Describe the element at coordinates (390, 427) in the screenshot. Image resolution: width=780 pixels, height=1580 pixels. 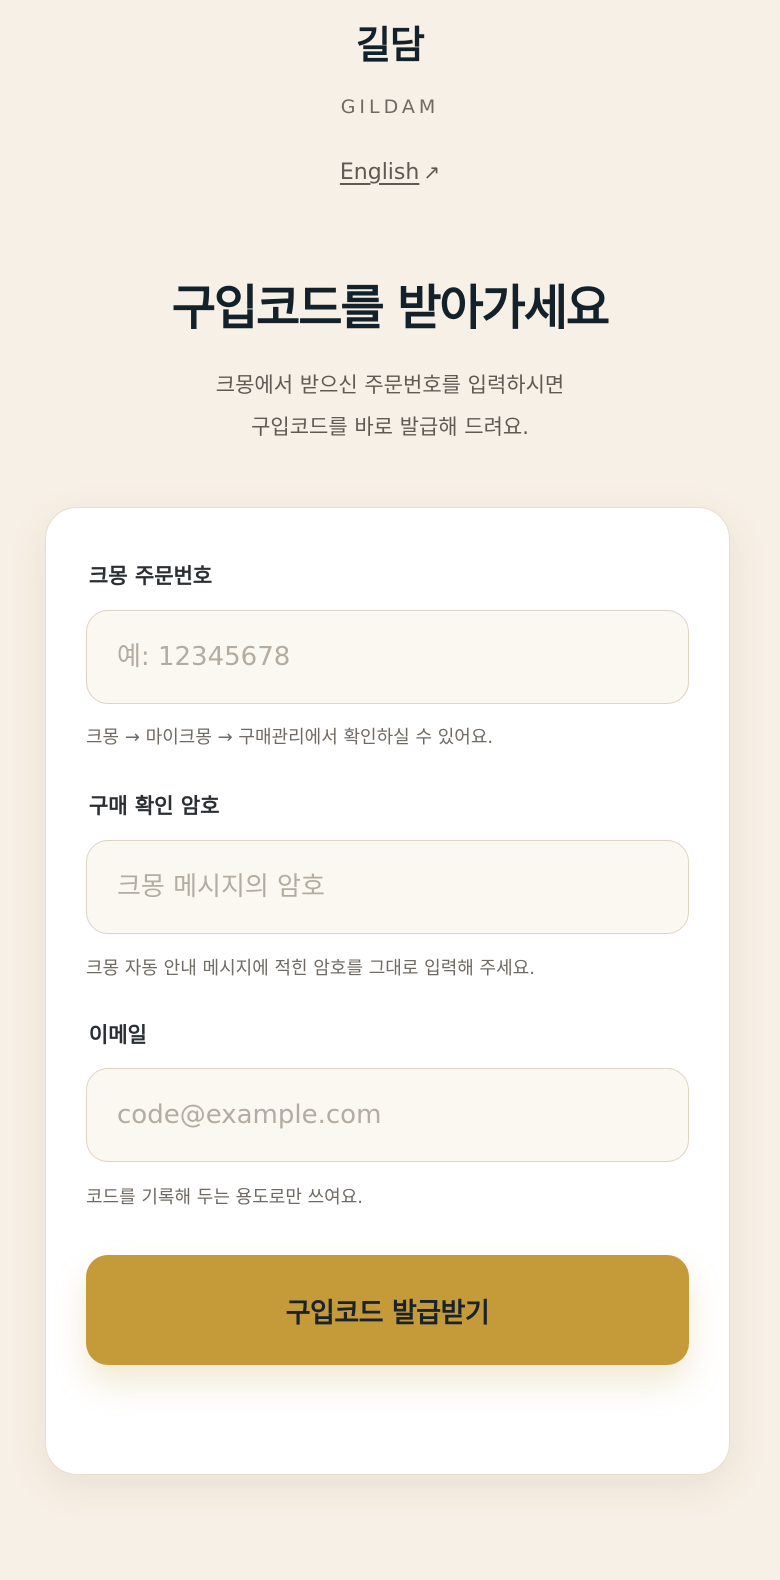
I see `subtitle-line-2: 구입코드를 바로 발급해 드려요.` at that location.